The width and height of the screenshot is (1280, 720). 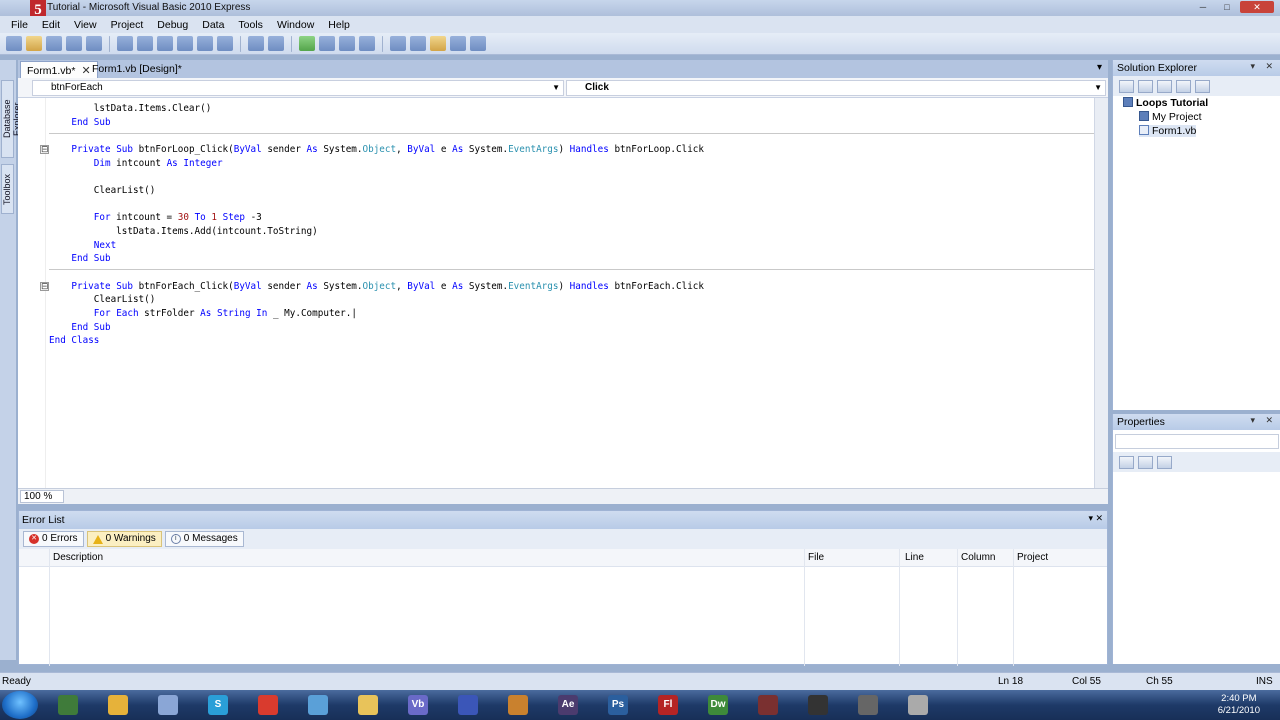 I want to click on find-icon, so click(x=185, y=43).